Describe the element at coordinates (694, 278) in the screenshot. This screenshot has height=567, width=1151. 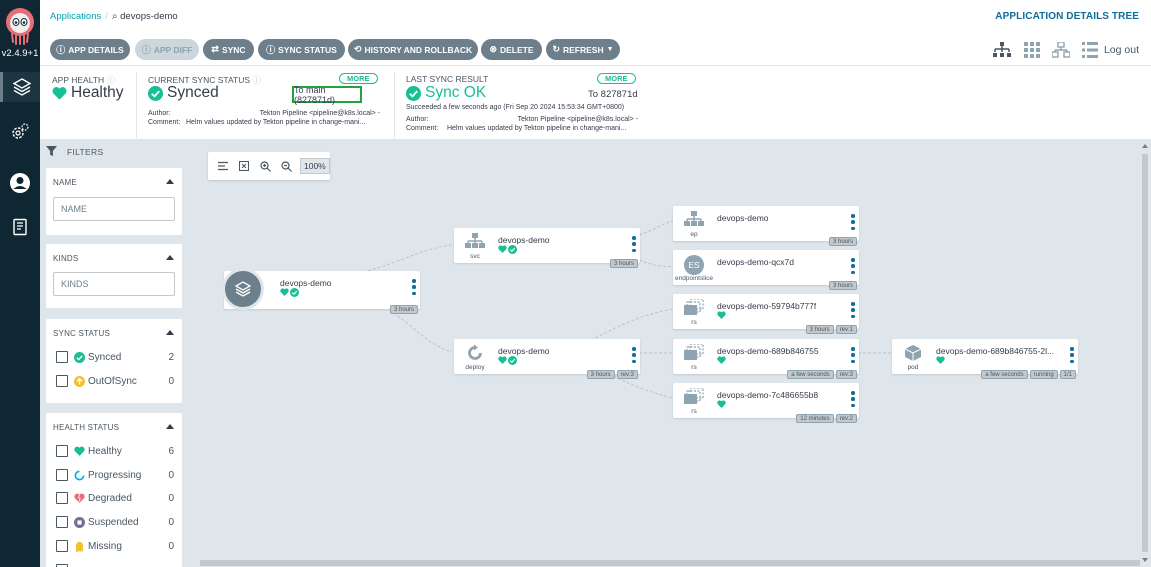
I see `node-kind: endpointslice` at that location.